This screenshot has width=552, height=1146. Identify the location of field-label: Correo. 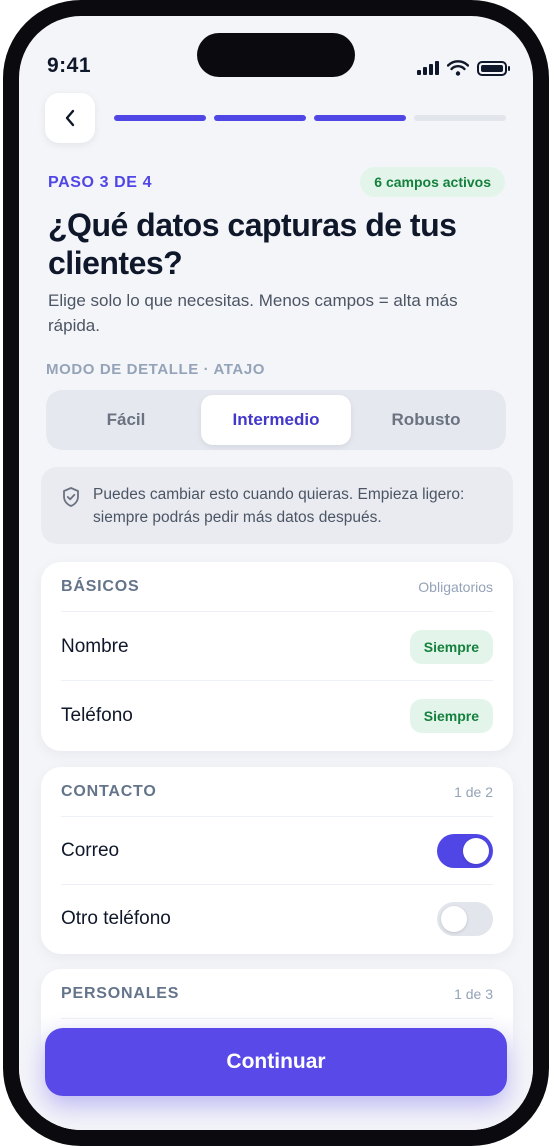
(90, 850).